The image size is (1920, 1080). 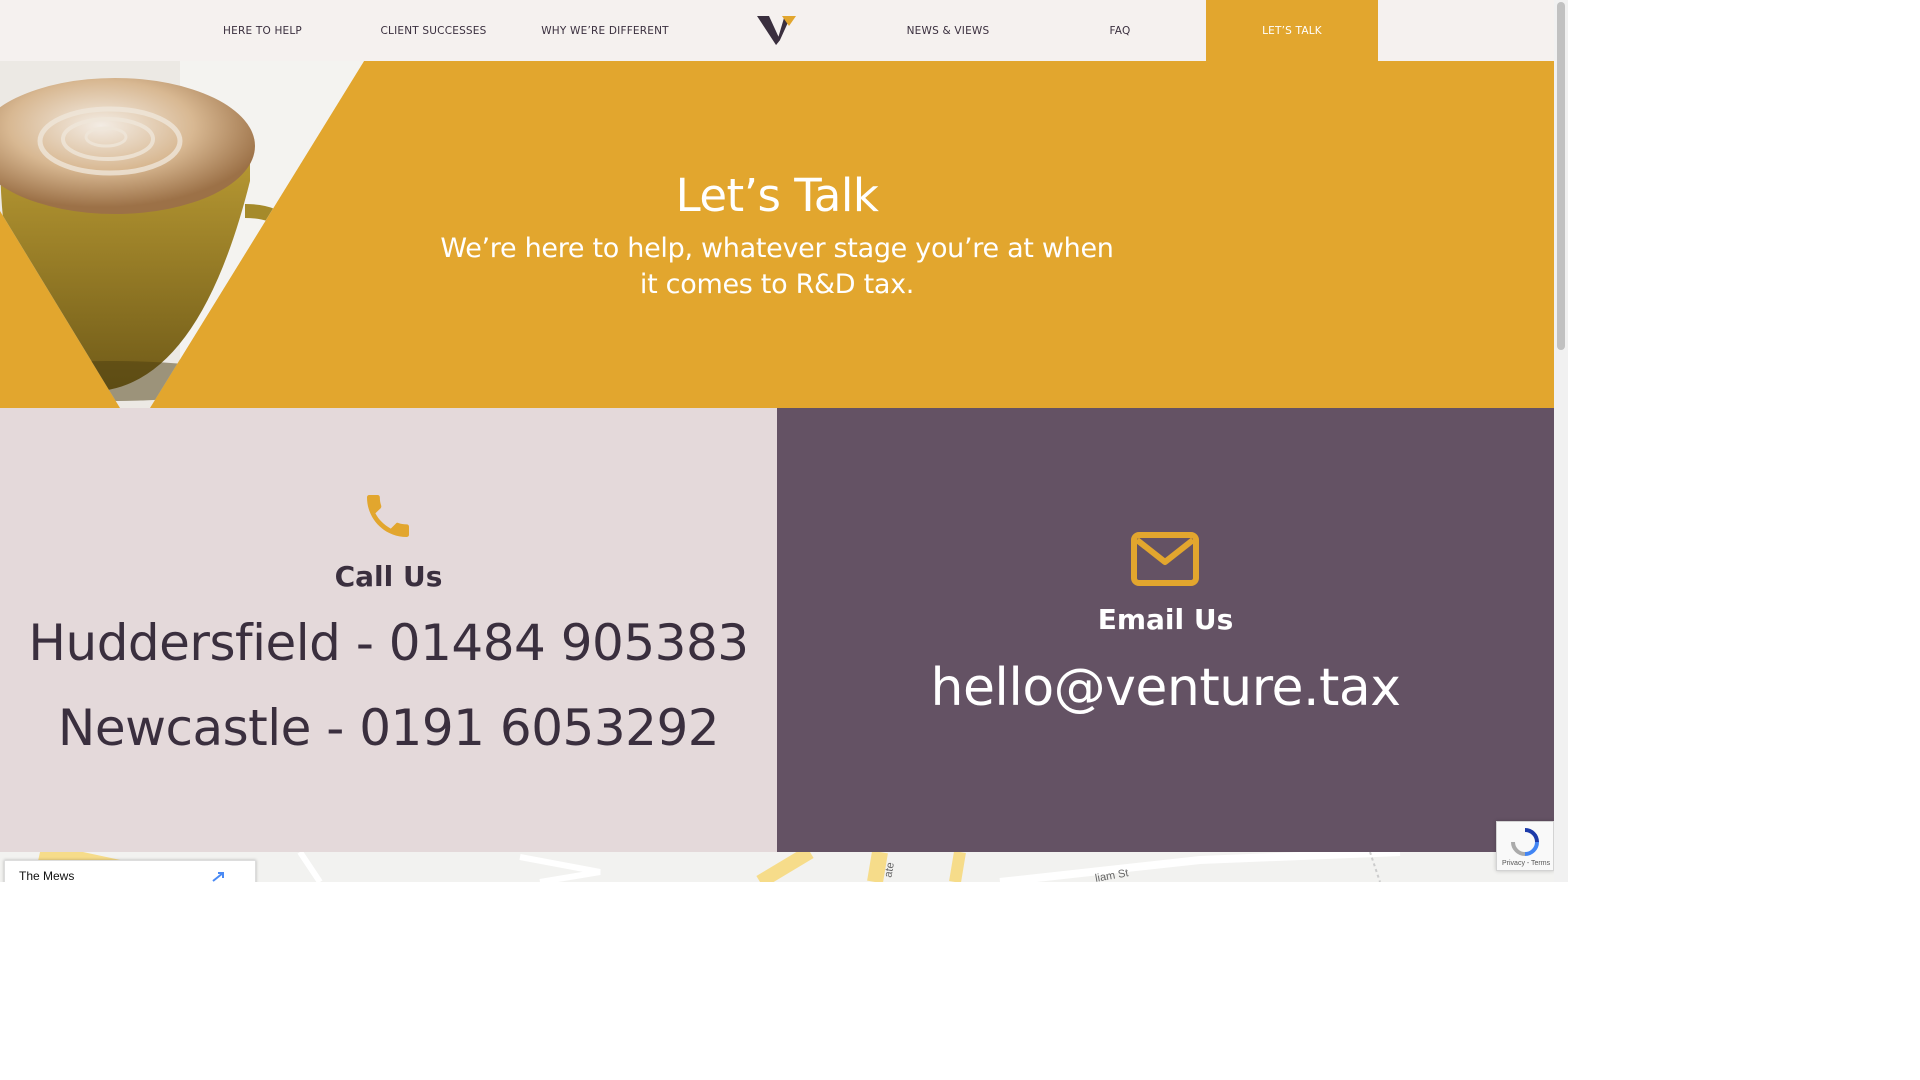 I want to click on map-embed: ate liam St The Mews, so click(x=777, y=867).